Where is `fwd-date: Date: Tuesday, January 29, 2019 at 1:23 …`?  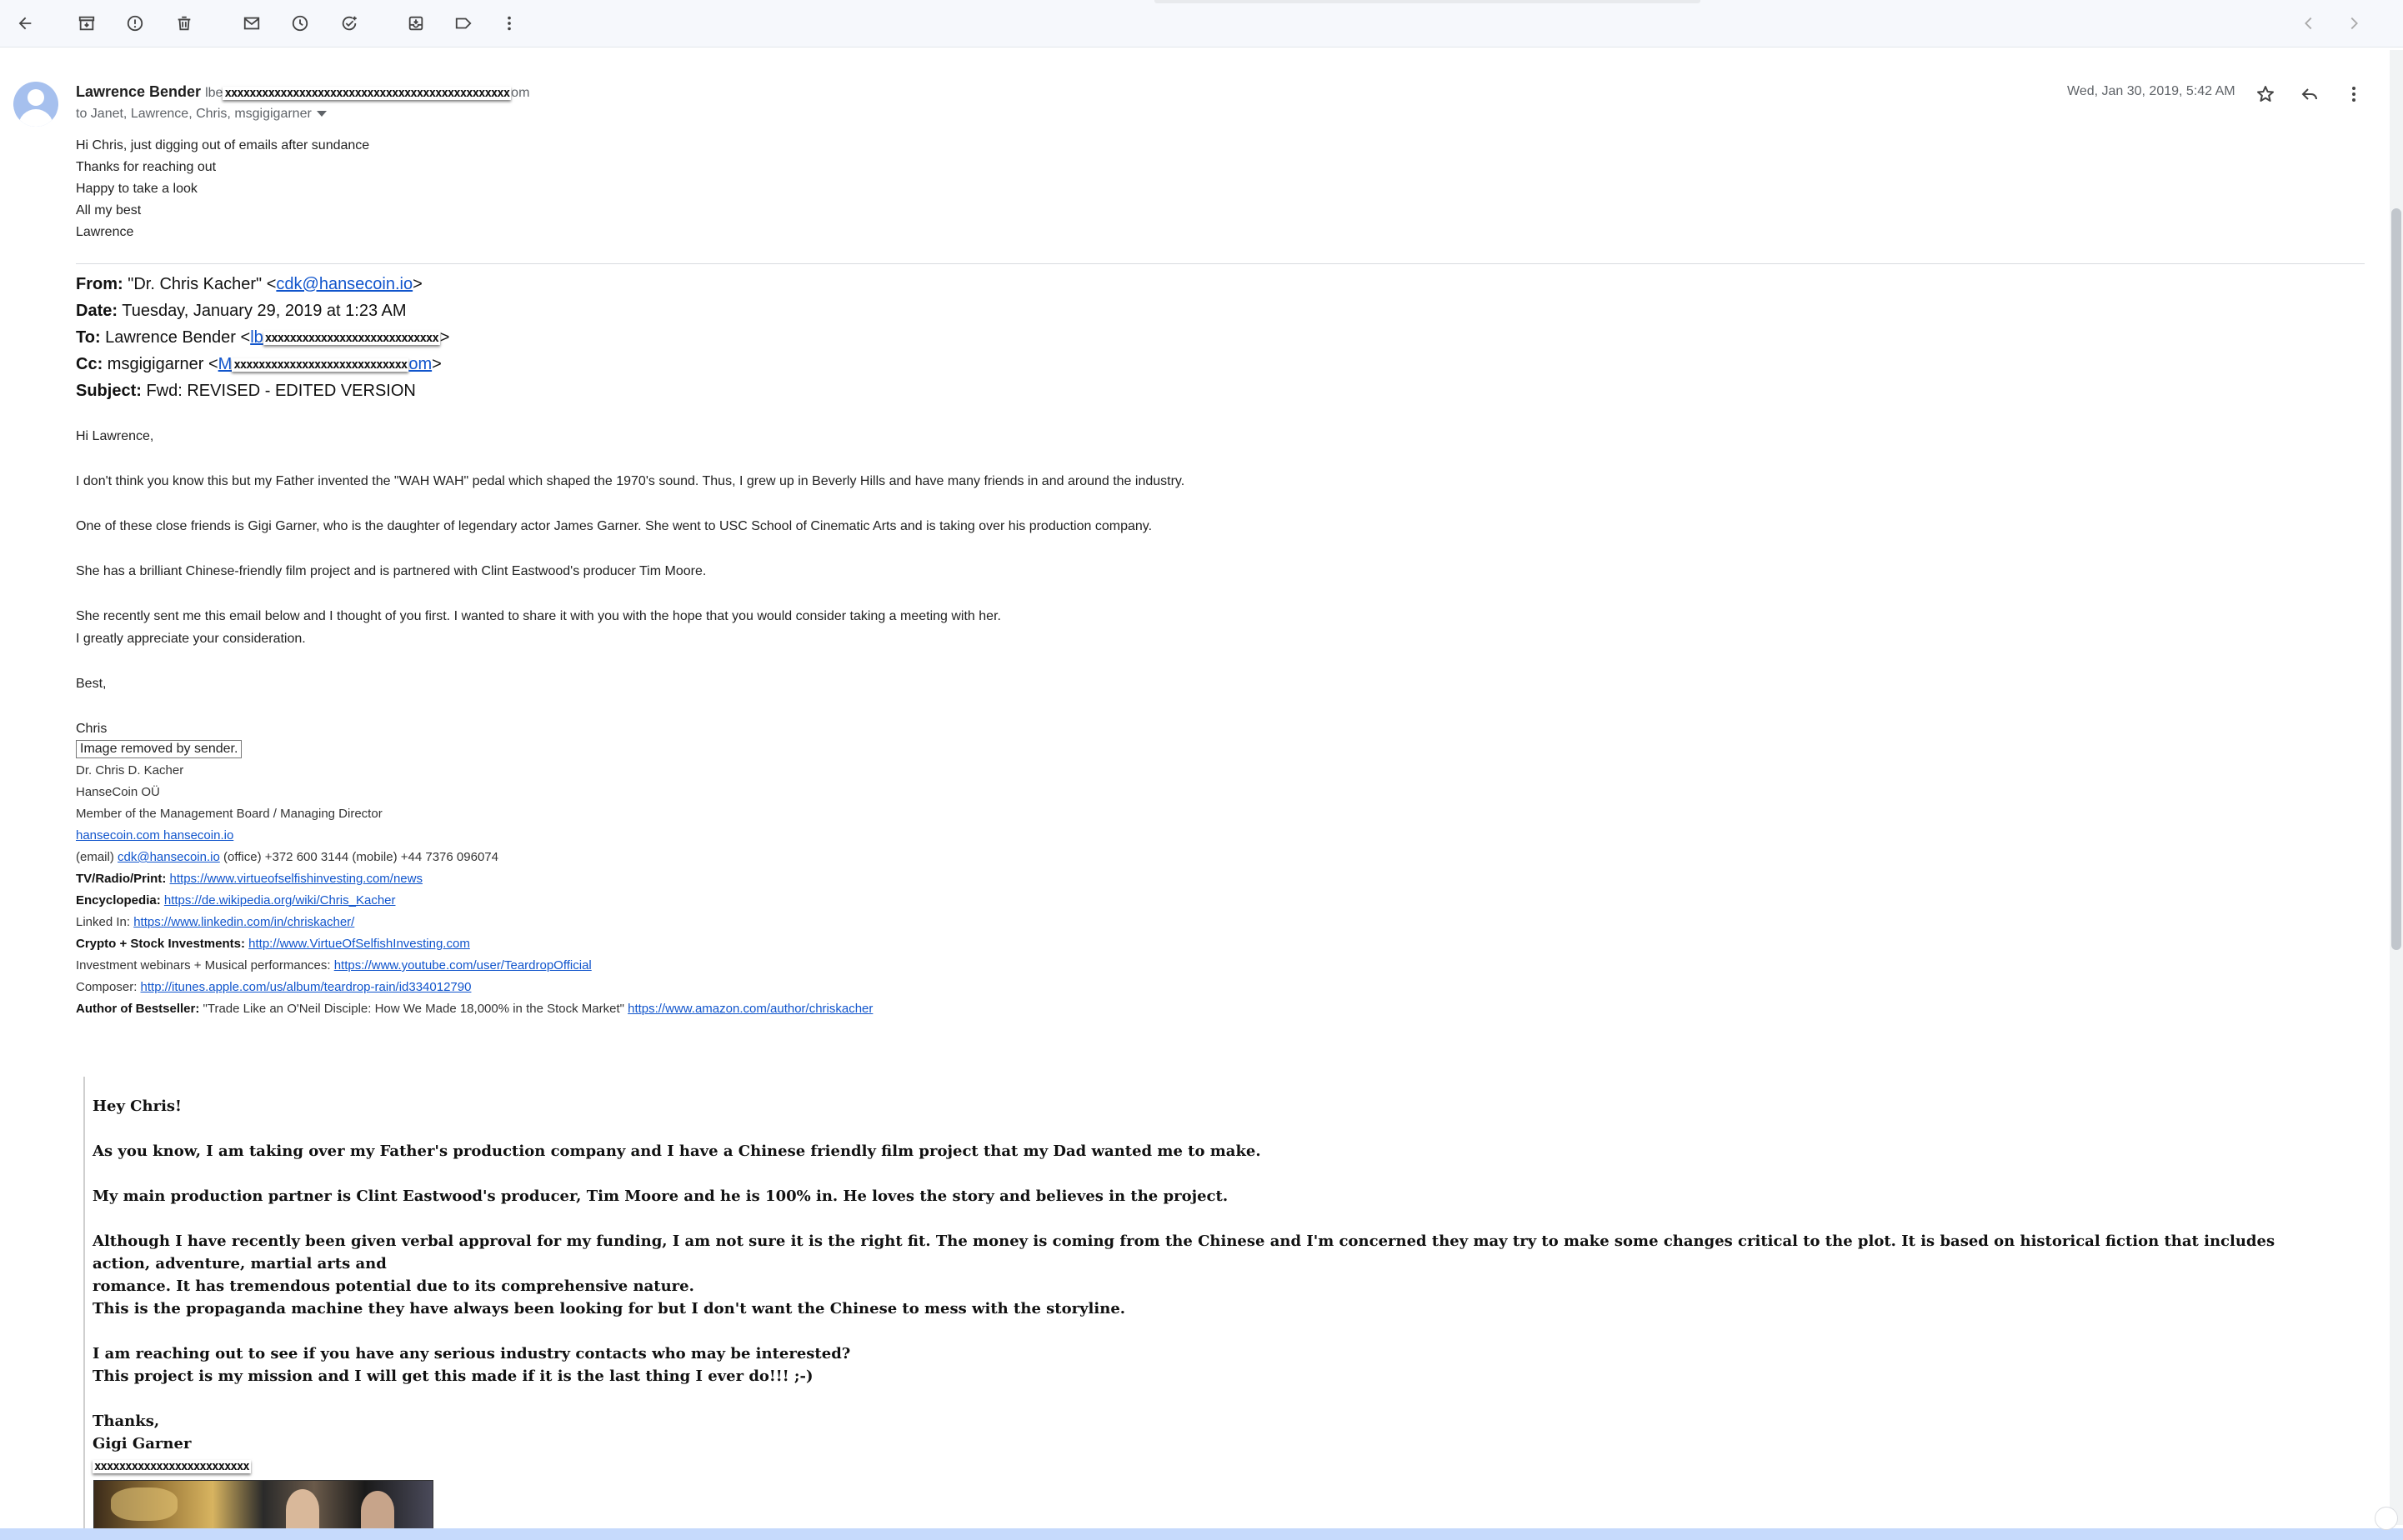
fwd-date: Date: Tuesday, January 29, 2019 at 1:23 … is located at coordinates (241, 311).